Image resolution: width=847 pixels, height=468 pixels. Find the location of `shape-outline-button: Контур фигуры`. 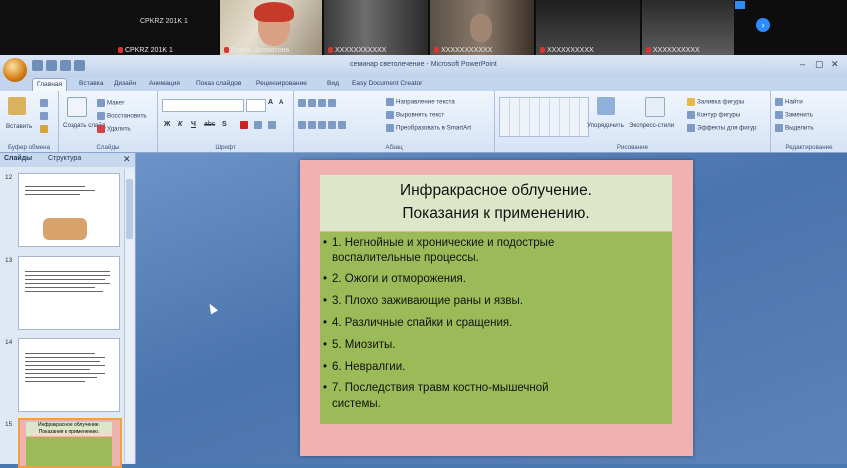

shape-outline-button: Контур фигуры is located at coordinates (713, 115).